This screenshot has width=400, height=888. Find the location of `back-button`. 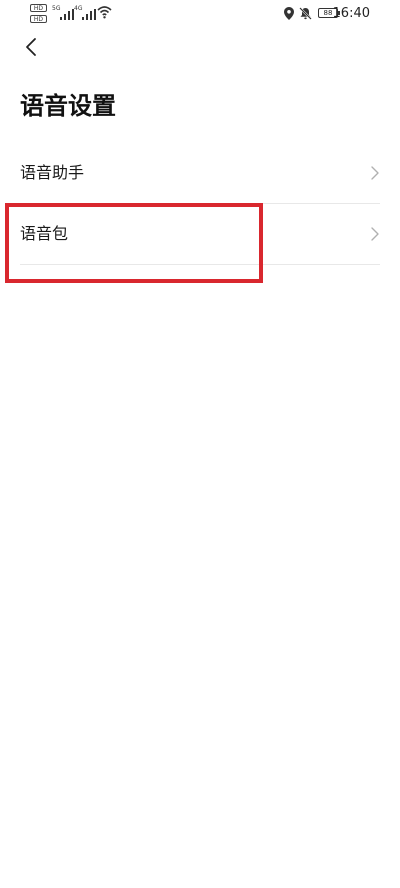

back-button is located at coordinates (31, 47).